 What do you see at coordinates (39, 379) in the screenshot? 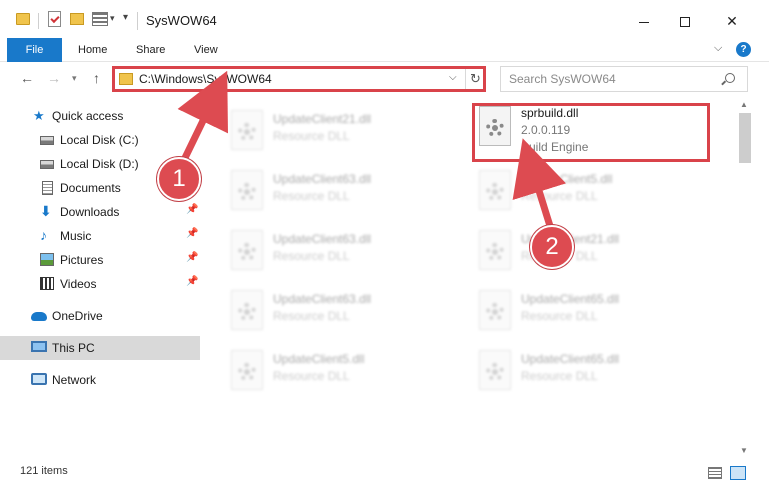
I see `network-icon` at bounding box center [39, 379].